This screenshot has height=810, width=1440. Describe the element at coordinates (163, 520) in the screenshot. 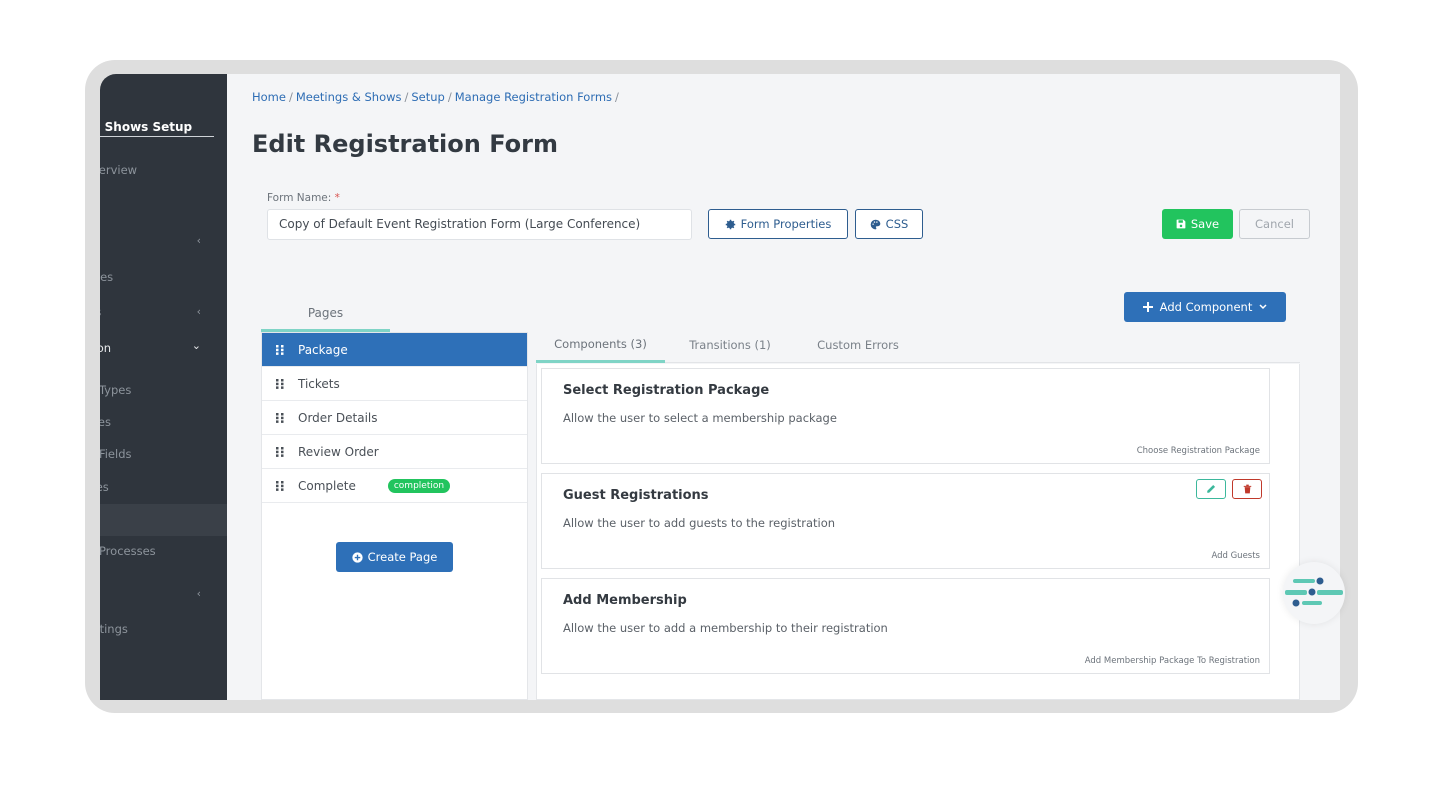

I see `sidebar-active-highlight` at that location.